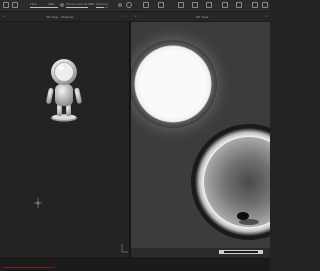 Image resolution: width=320 pixels, height=271 pixels. I want to click on right-panel-close-icon: ×, so click(266, 16).